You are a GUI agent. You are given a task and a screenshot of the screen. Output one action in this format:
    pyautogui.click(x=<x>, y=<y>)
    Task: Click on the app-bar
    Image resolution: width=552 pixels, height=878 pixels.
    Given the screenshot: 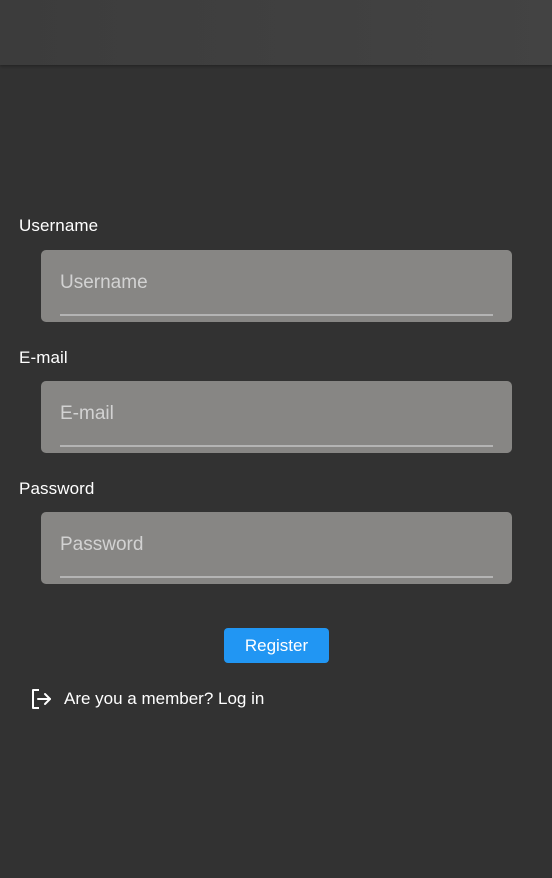 What is the action you would take?
    pyautogui.click(x=276, y=32)
    